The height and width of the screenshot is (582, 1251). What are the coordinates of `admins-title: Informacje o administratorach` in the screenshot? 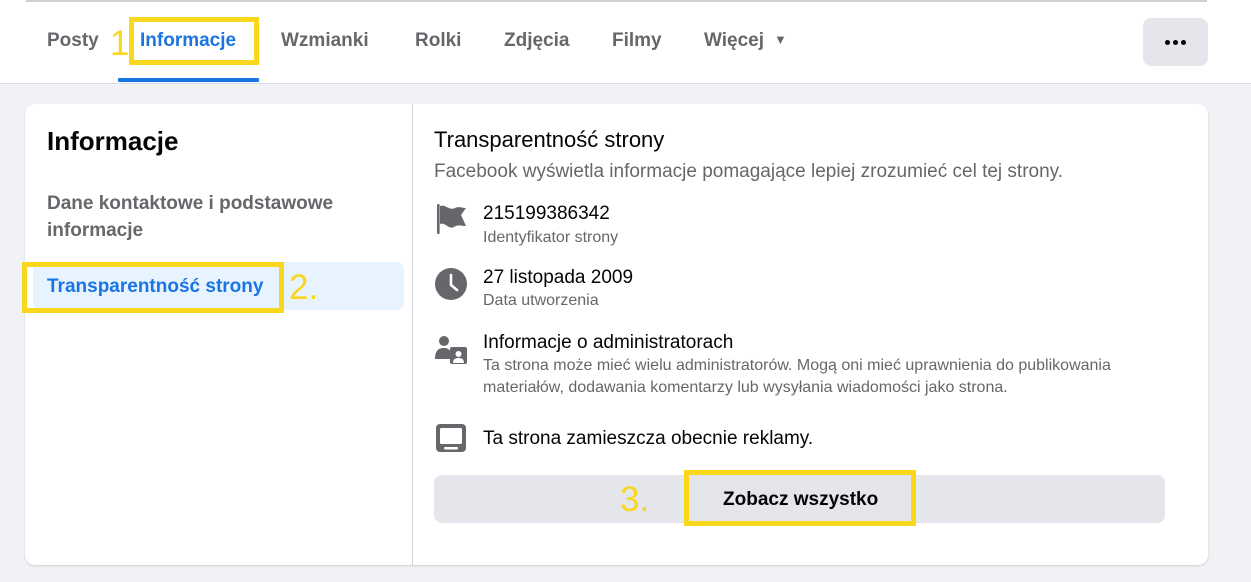 It's located at (608, 342).